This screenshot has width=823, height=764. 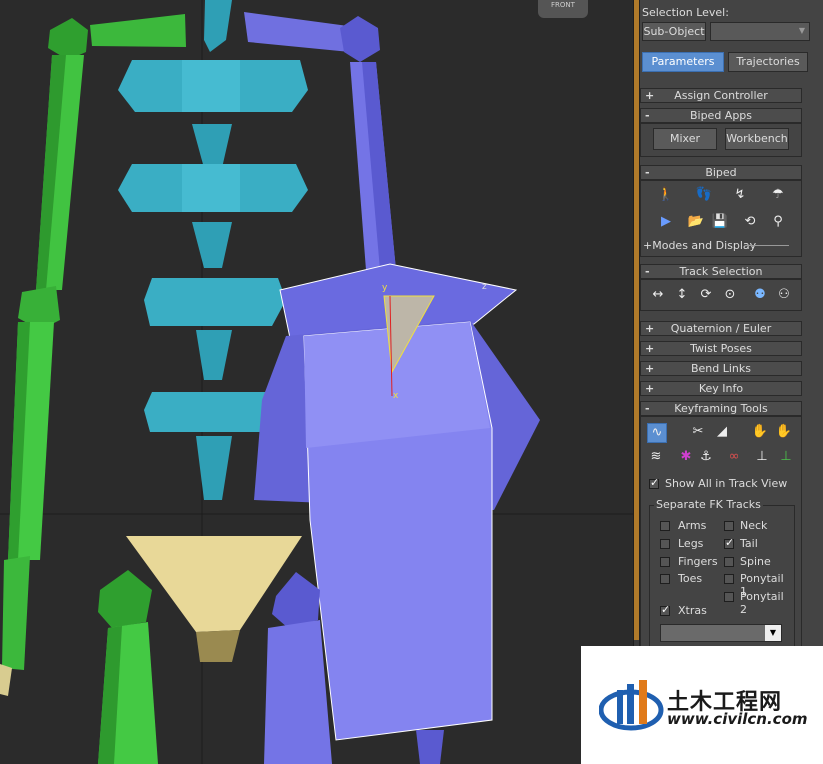 I want to click on clear-all-animation-icon: ◢, so click(x=722, y=432).